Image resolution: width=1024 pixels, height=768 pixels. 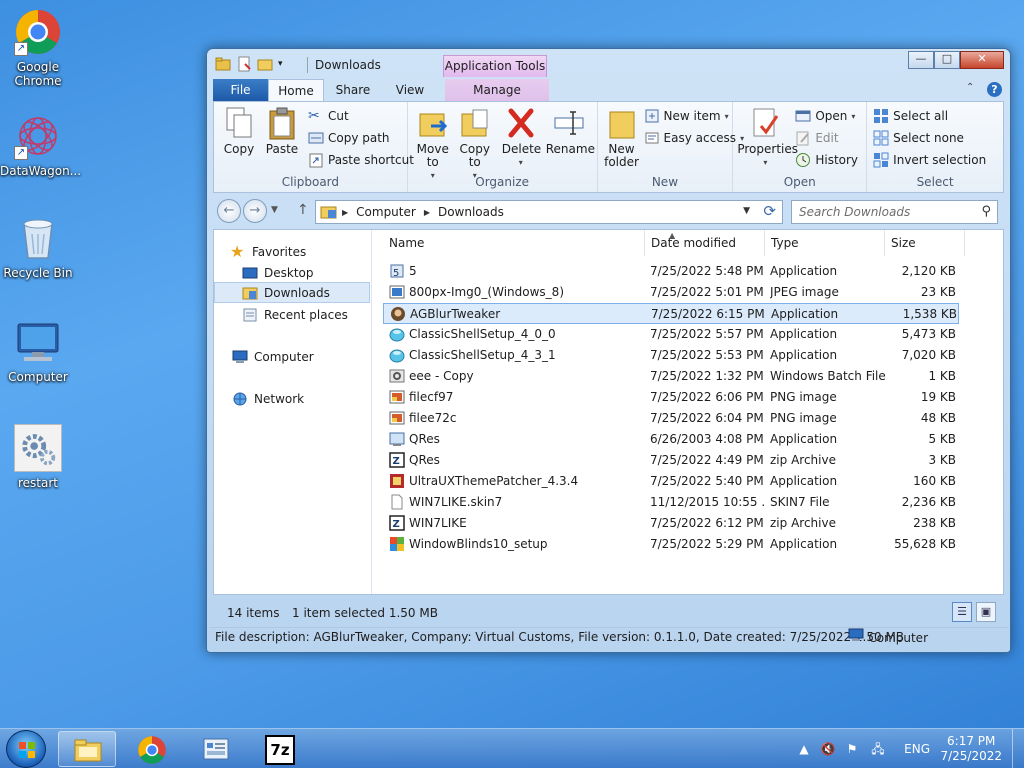 What do you see at coordinates (433, 144) in the screenshot?
I see `move-to-button: Move to ▾` at bounding box center [433, 144].